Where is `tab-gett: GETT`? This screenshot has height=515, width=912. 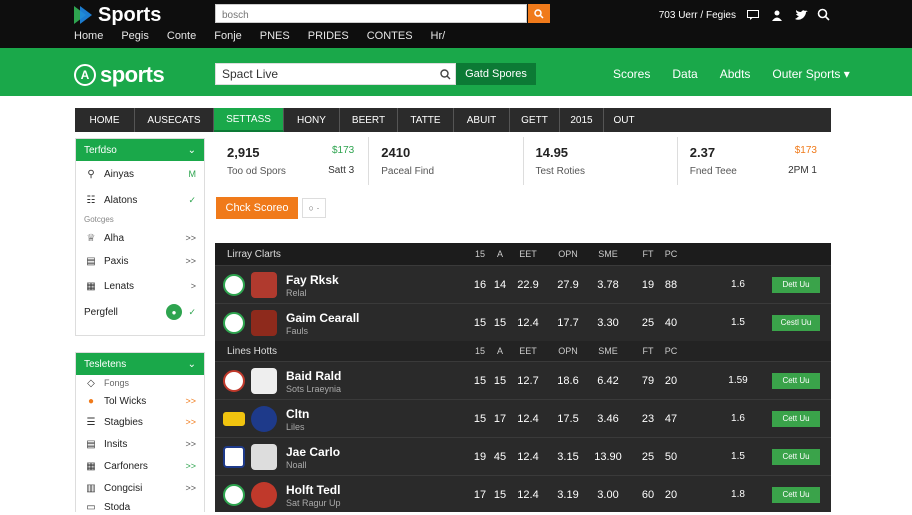
tab-gett: GETT is located at coordinates (535, 120).